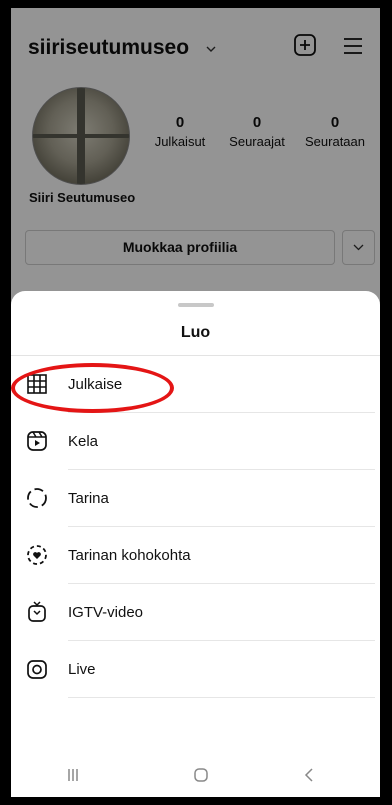  Describe the element at coordinates (37, 669) in the screenshot. I see `live-camera-icon` at that location.